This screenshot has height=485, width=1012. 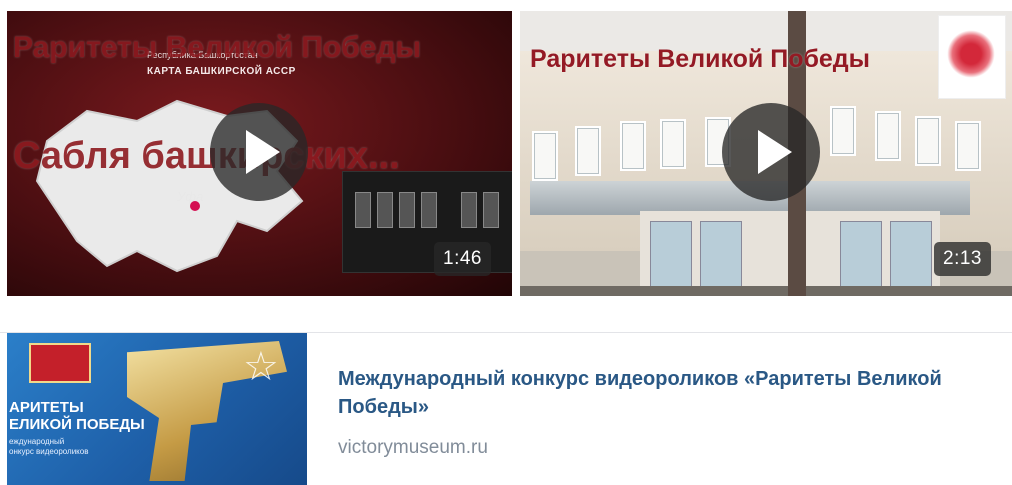 I want to click on thumb-title-line-1: АРИТЕТЫ, so click(x=46, y=407).